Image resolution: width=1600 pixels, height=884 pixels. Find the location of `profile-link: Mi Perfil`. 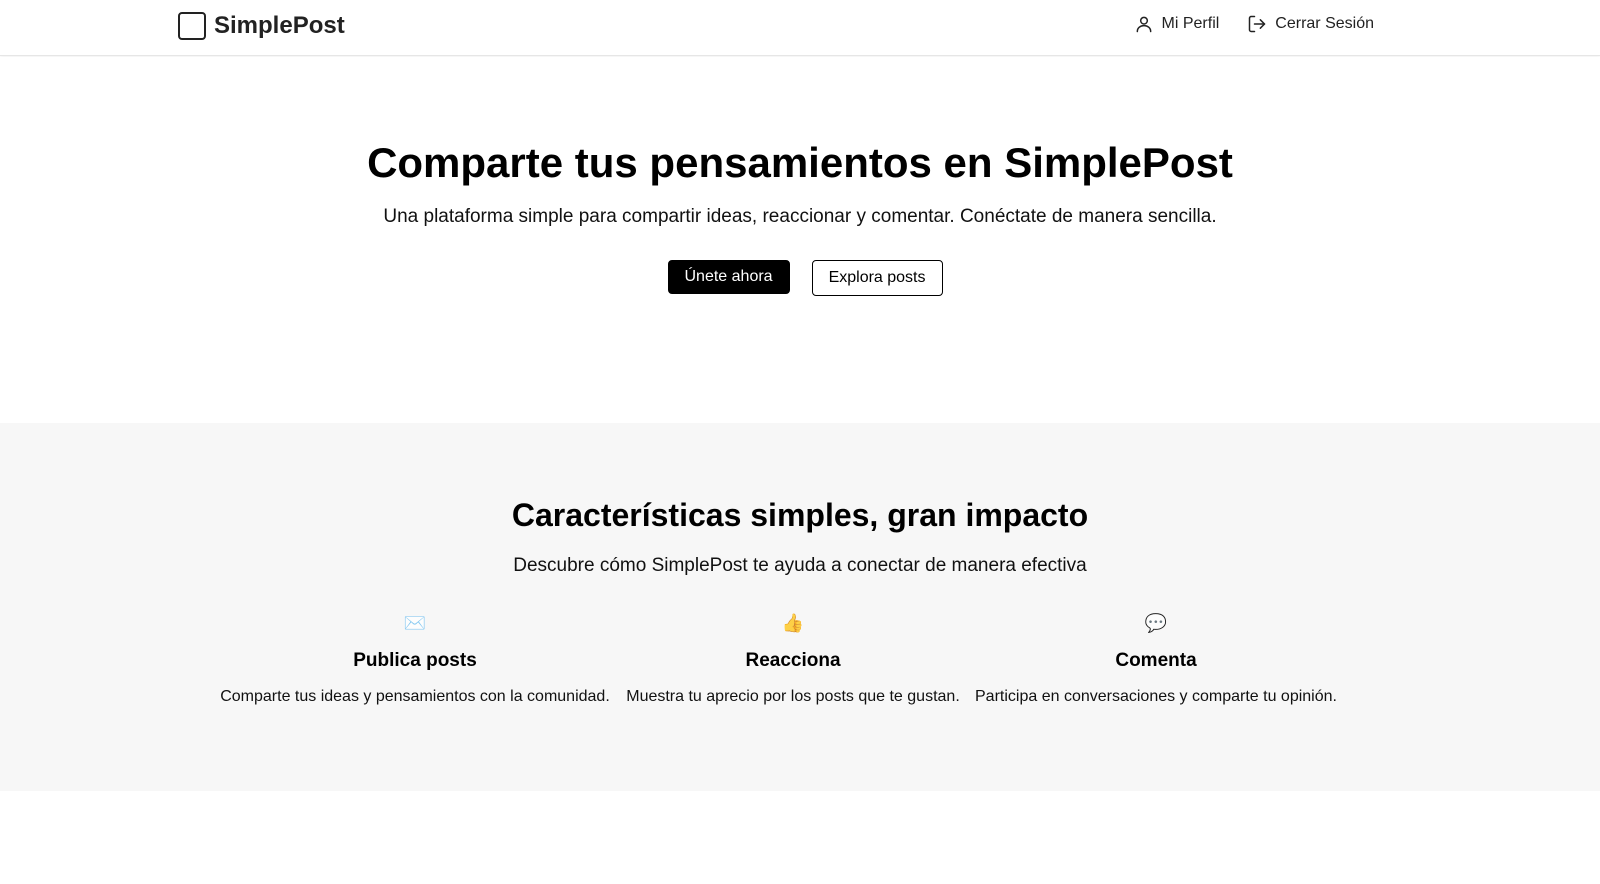

profile-link: Mi Perfil is located at coordinates (1177, 24).